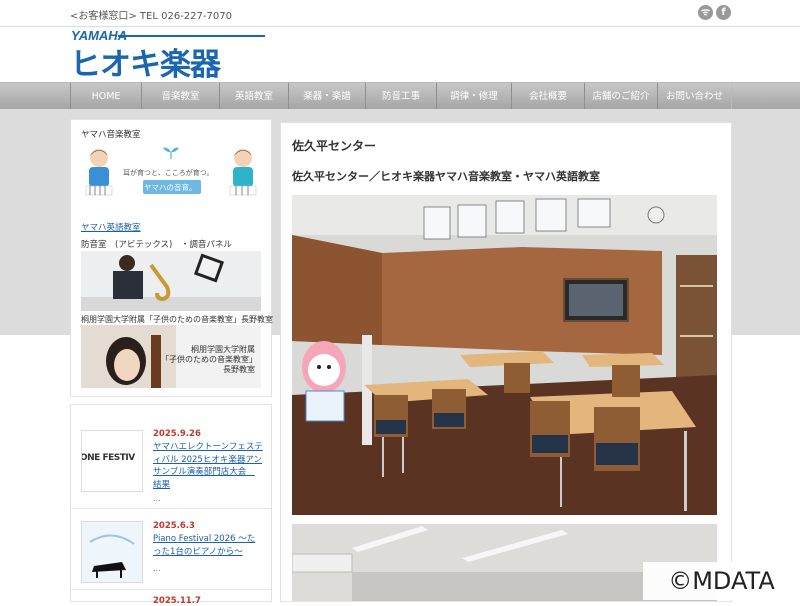 This screenshot has height=606, width=800. Describe the element at coordinates (191, 36) in the screenshot. I see `logo-rule` at that location.